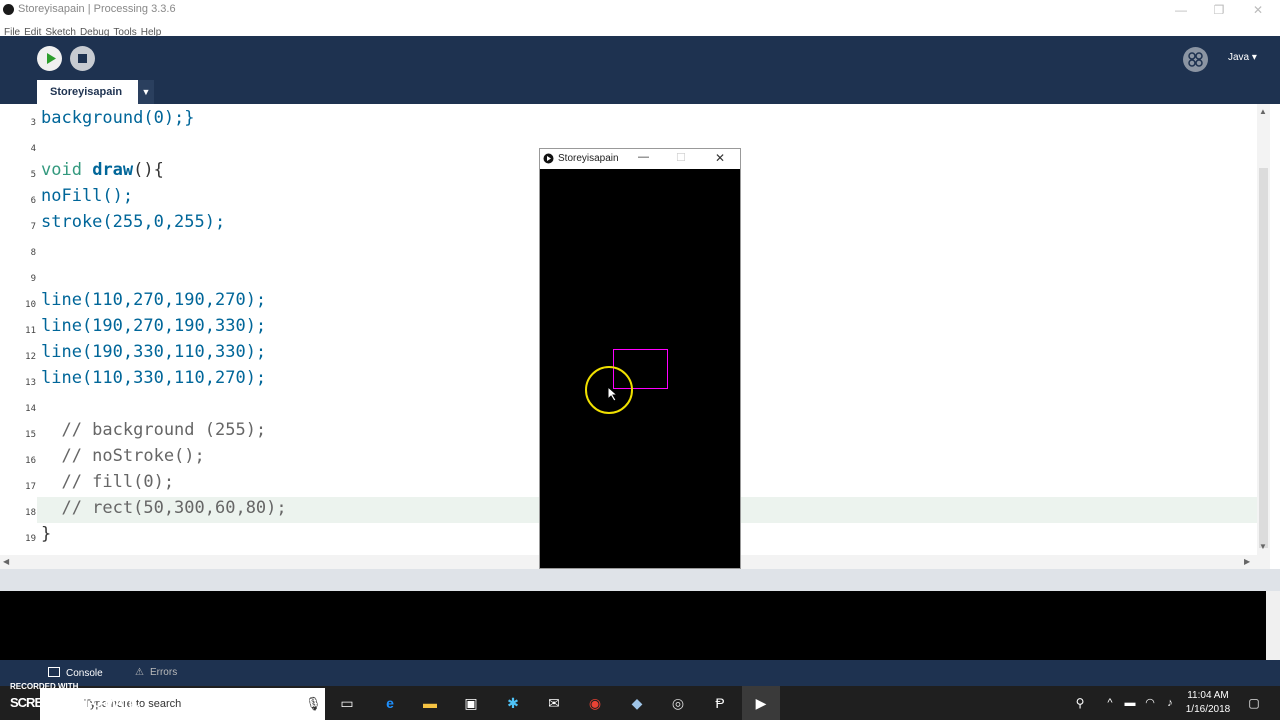  I want to click on chevron-down-icon: ▼, so click(146, 92).